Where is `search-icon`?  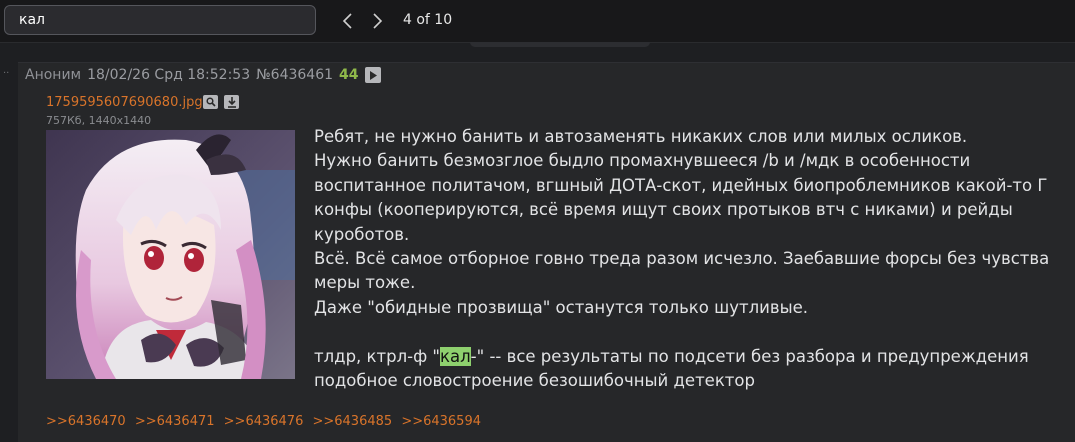
search-icon is located at coordinates (210, 102).